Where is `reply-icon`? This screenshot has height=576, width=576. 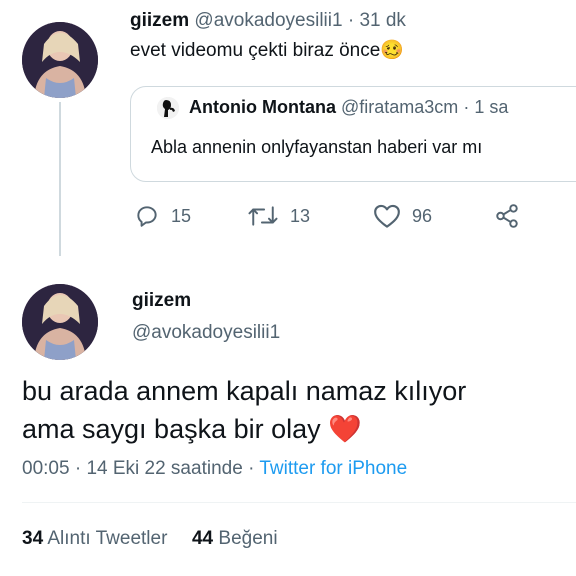
reply-icon is located at coordinates (147, 216).